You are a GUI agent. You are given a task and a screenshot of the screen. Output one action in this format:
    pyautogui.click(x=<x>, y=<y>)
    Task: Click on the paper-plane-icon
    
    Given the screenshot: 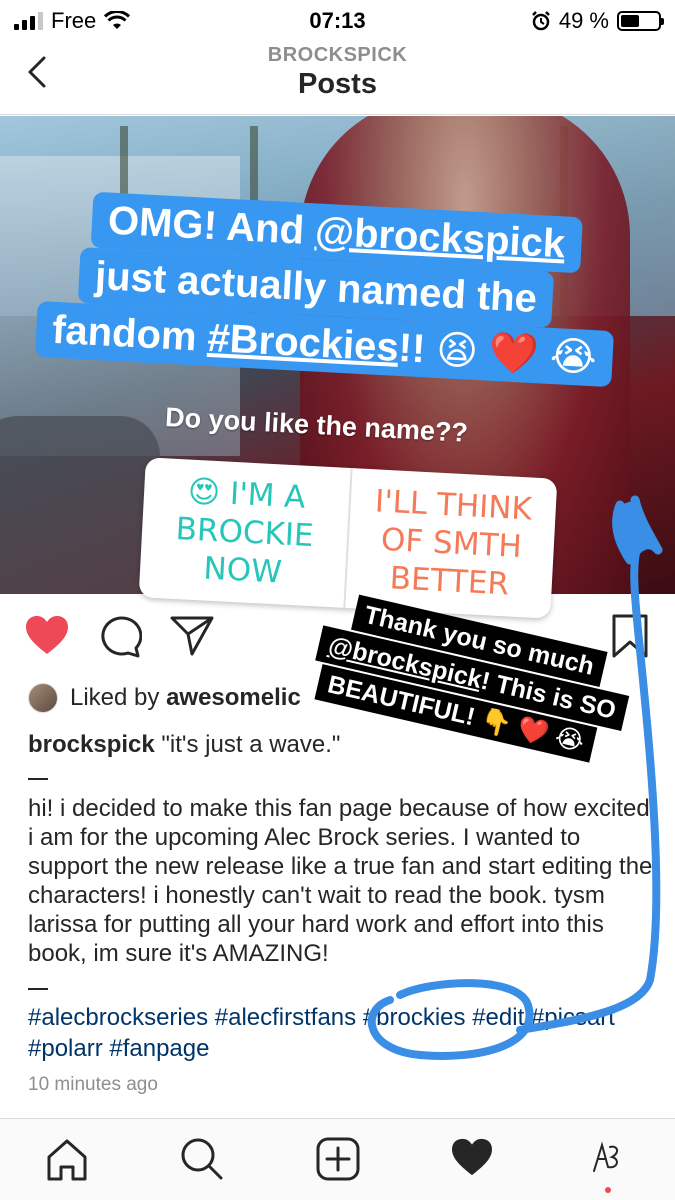 What is the action you would take?
    pyautogui.click(x=192, y=635)
    